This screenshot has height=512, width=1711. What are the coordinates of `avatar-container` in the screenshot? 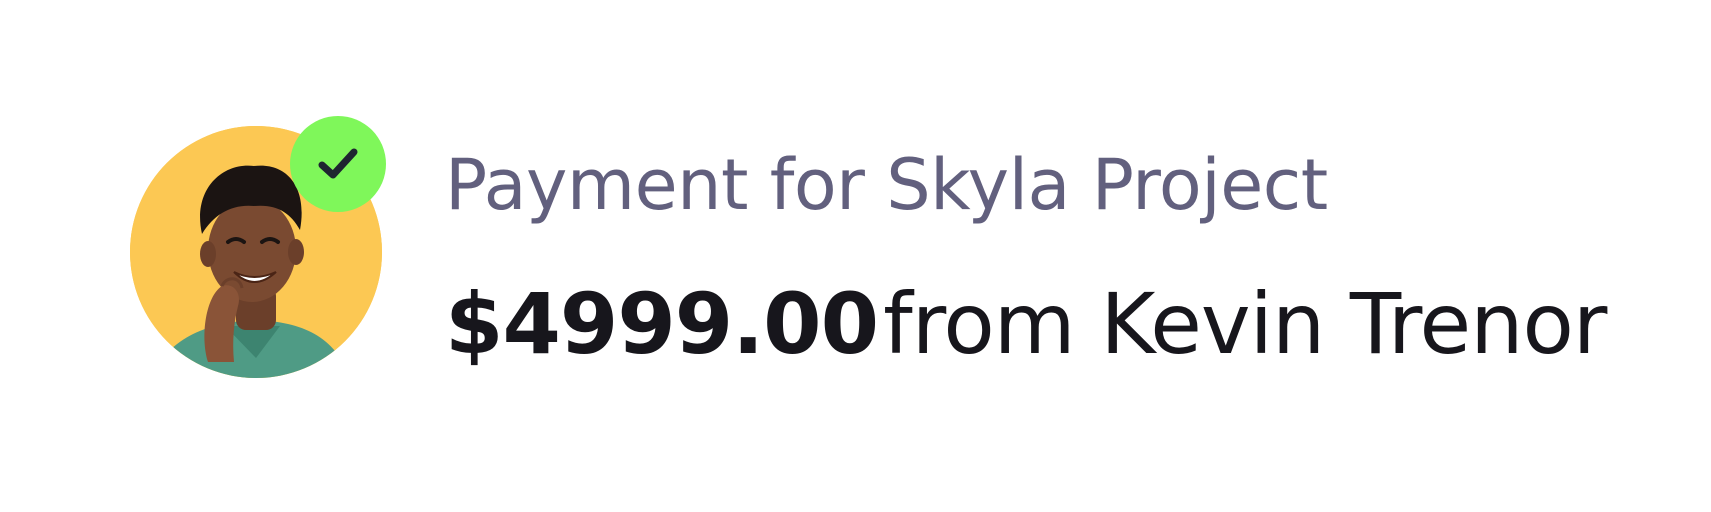 It's located at (258, 247).